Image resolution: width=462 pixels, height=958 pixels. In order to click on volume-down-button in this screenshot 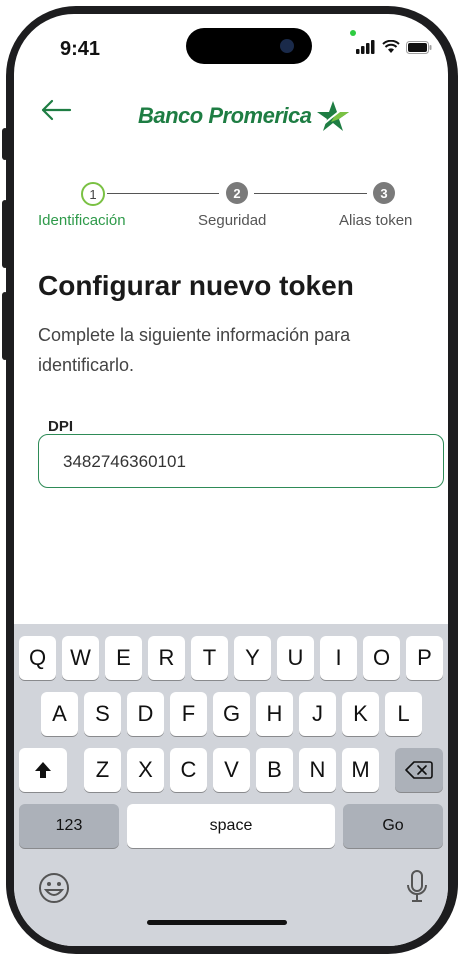, I will do `click(5, 326)`.